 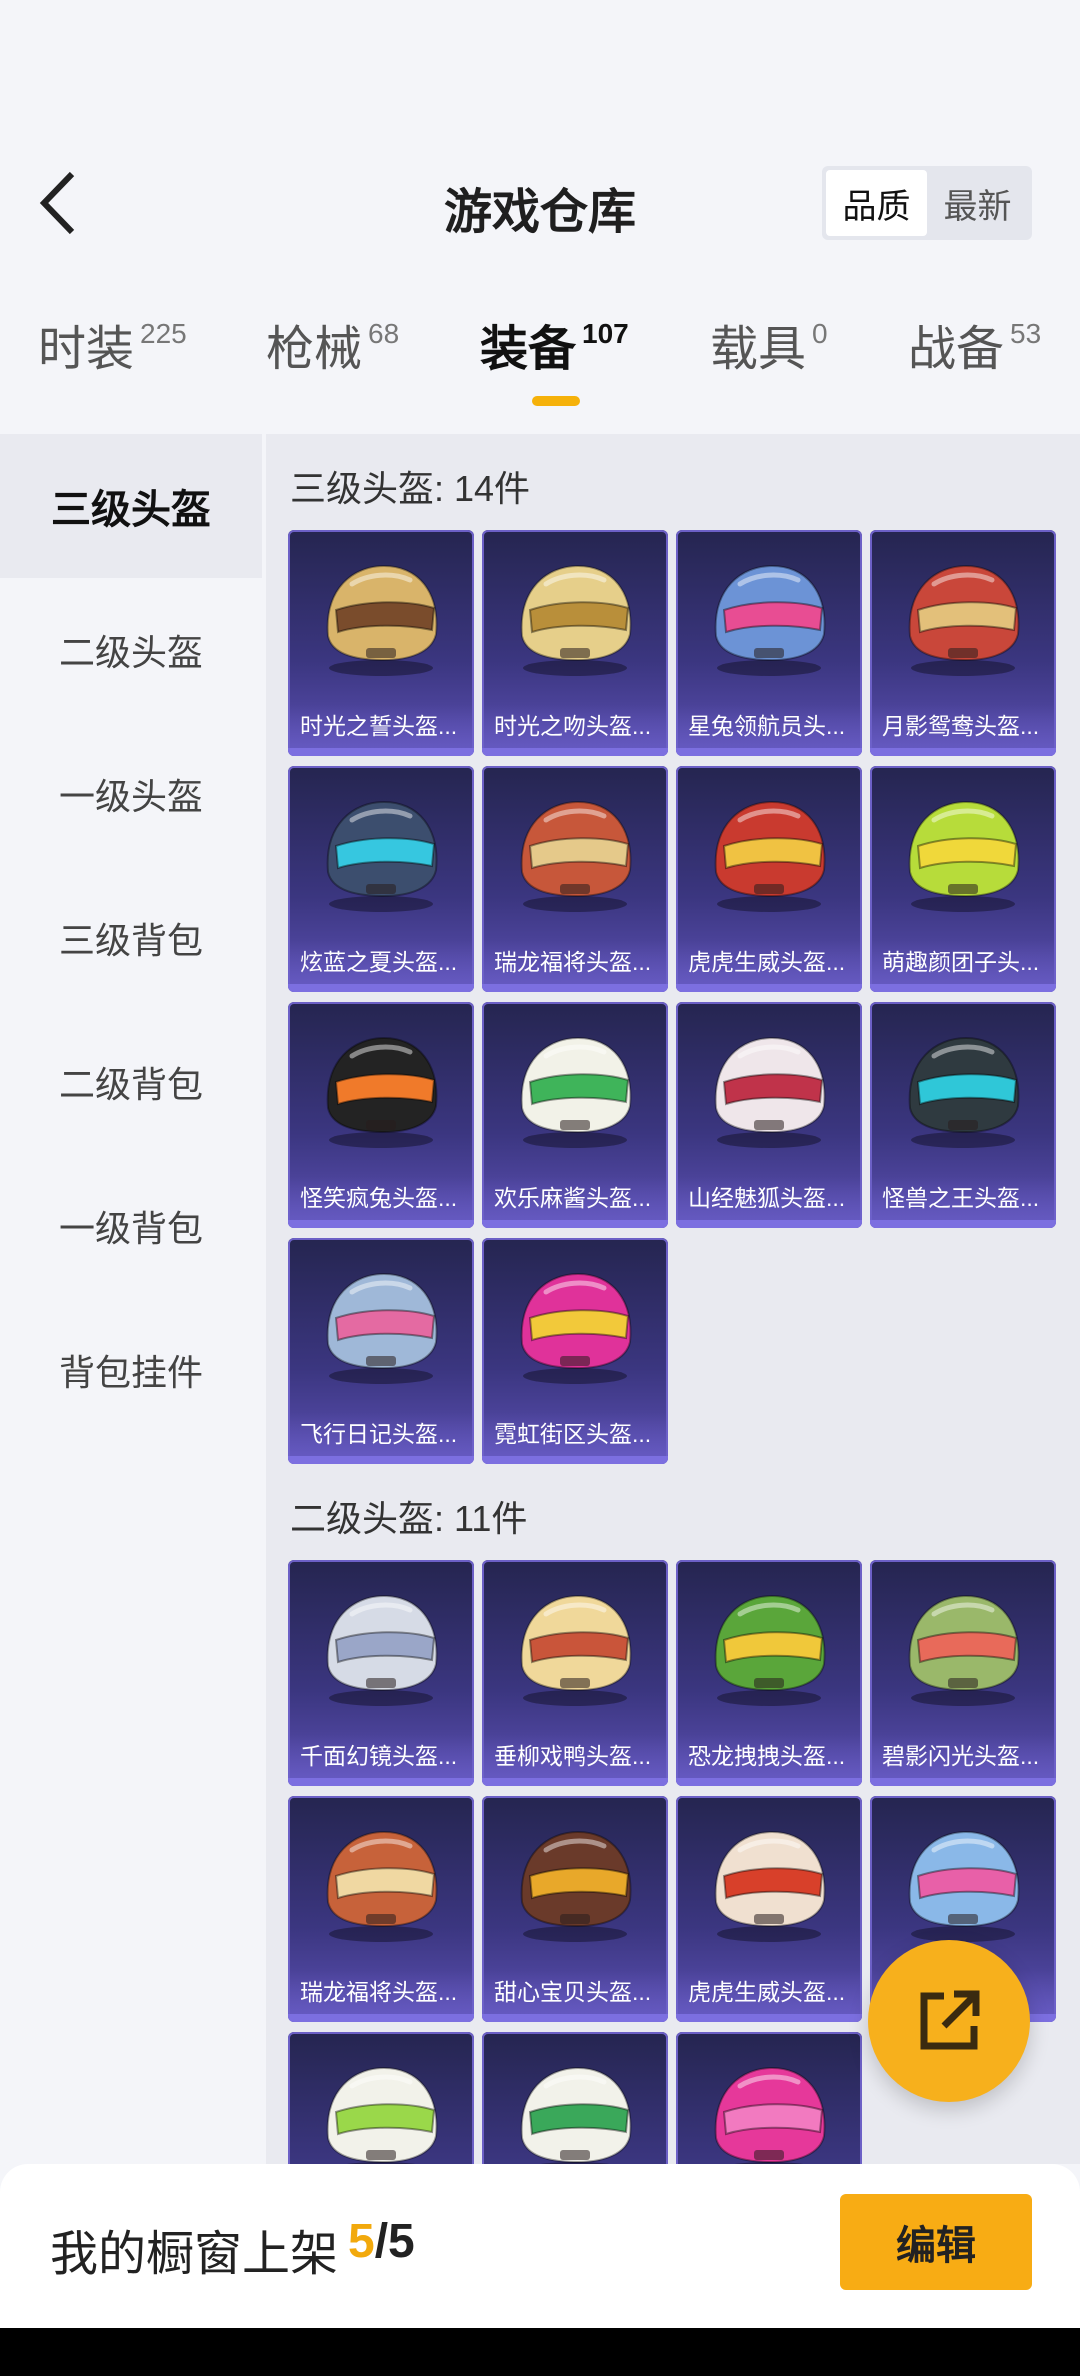 I want to click on tab-supplies: 战备 53, so click(x=974, y=350).